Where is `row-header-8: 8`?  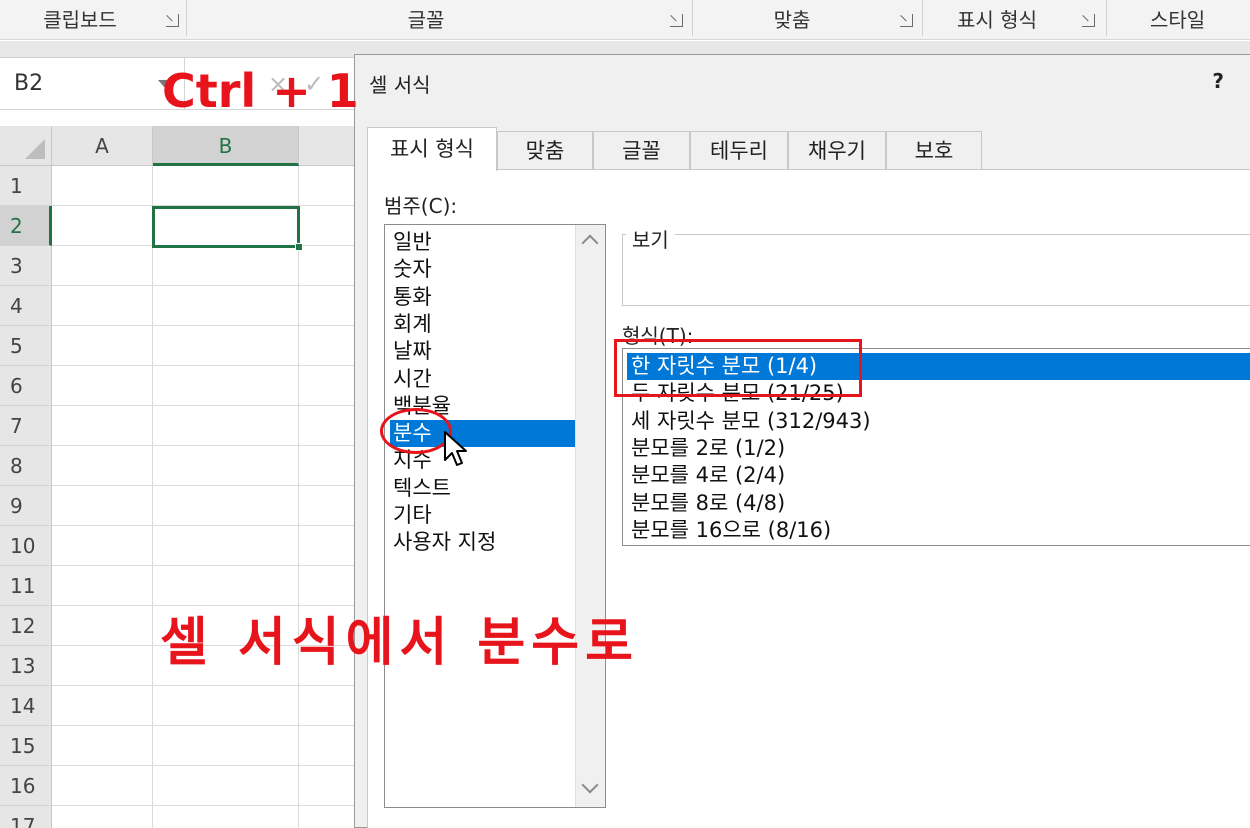
row-header-8: 8 is located at coordinates (26, 466).